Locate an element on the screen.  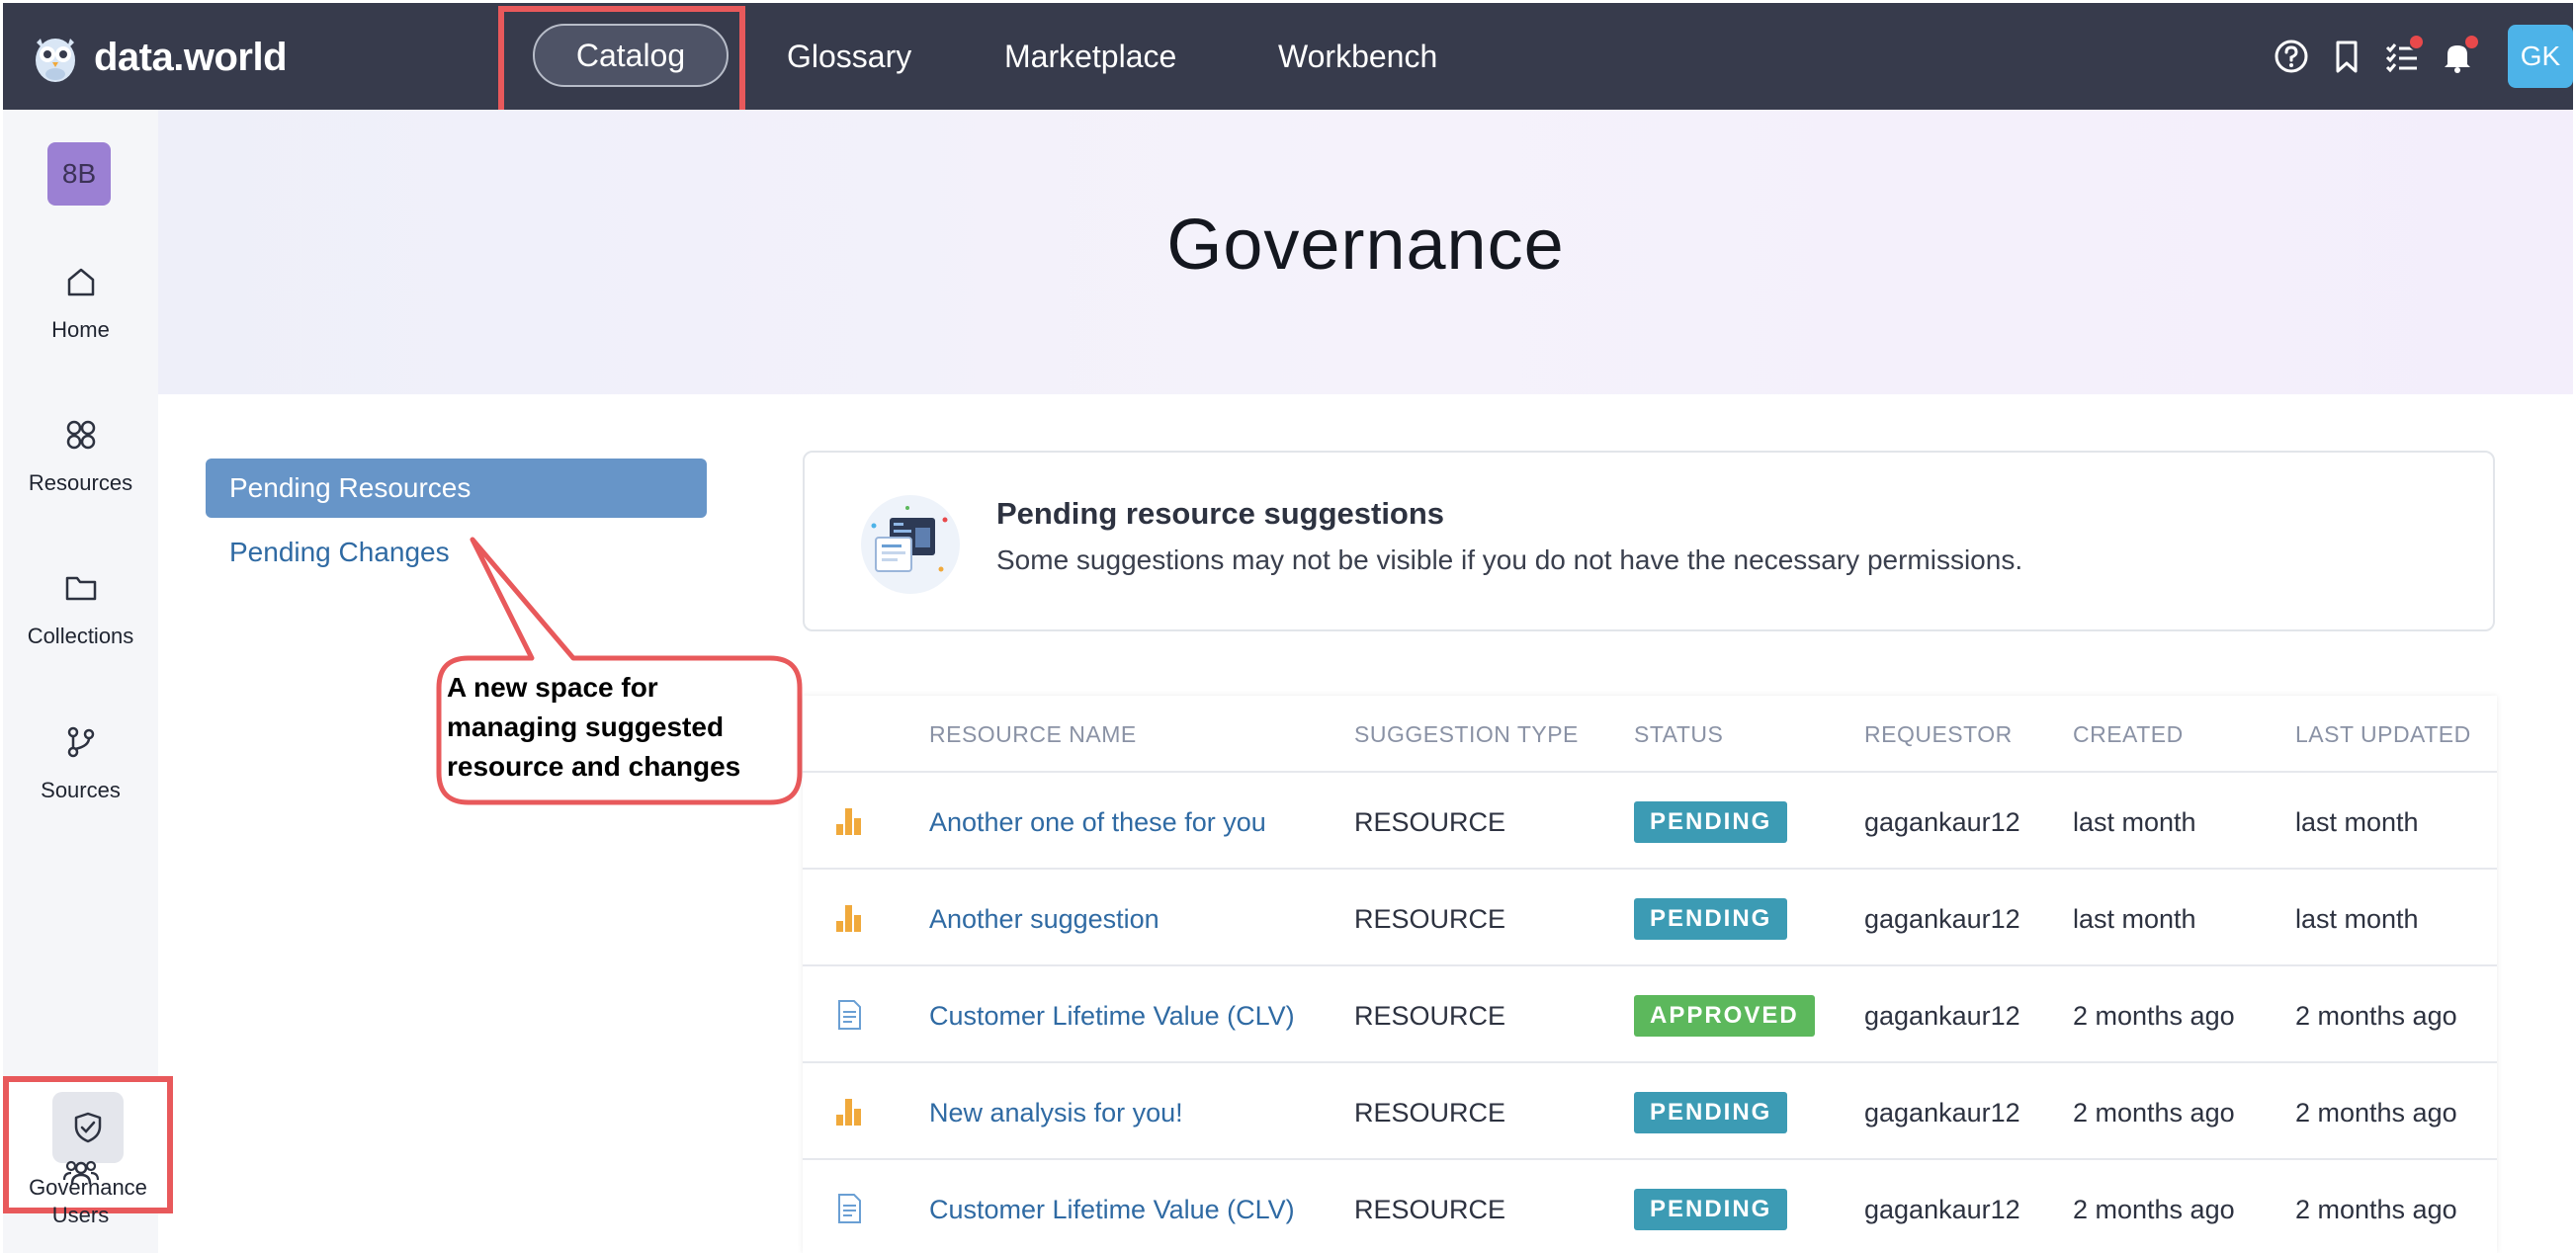
catalog-highlight-box is located at coordinates (621, 65).